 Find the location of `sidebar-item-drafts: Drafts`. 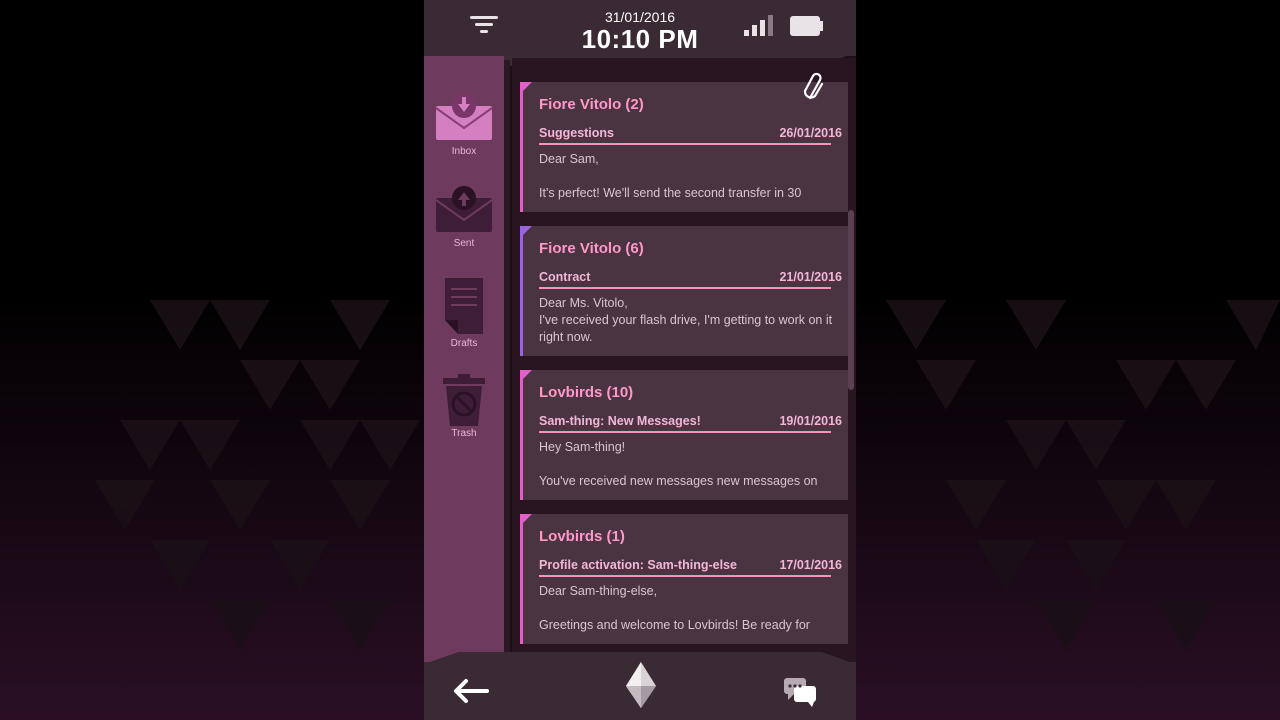

sidebar-item-drafts: Drafts is located at coordinates (464, 313).